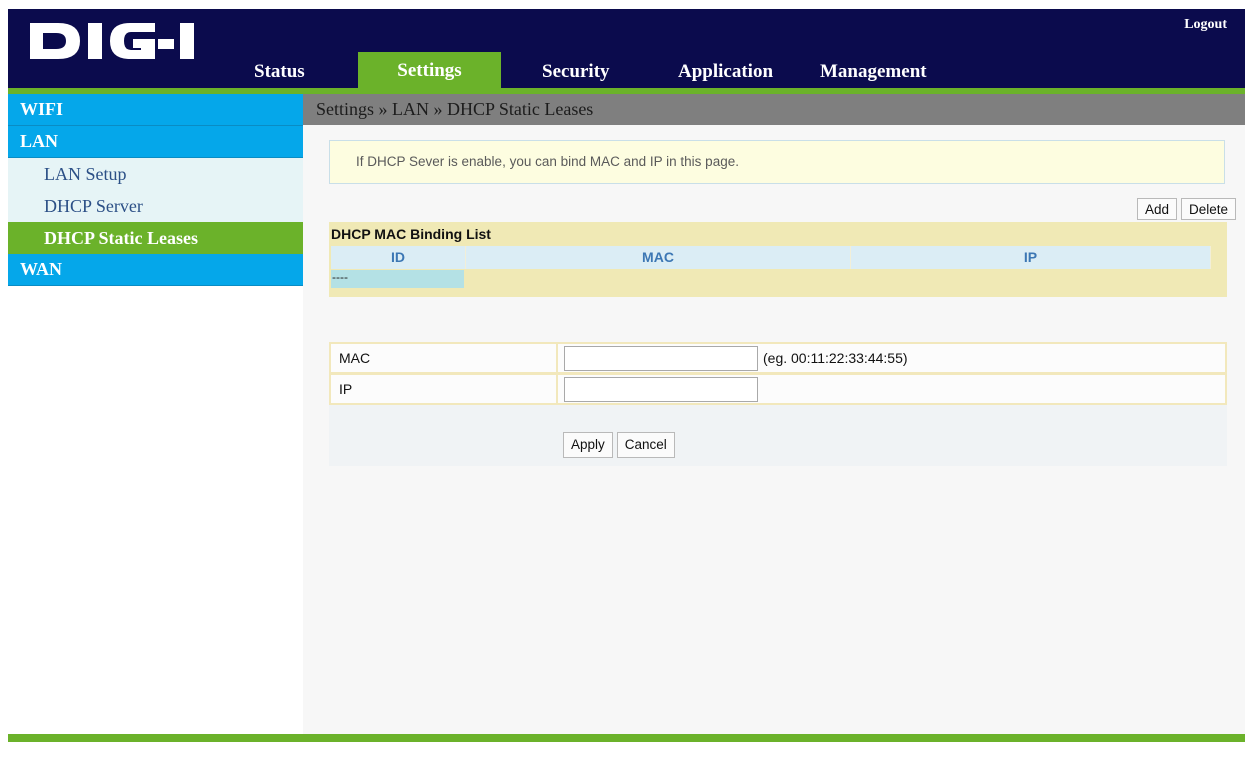 The width and height of the screenshot is (1253, 770). I want to click on ip-label: IP, so click(346, 389).